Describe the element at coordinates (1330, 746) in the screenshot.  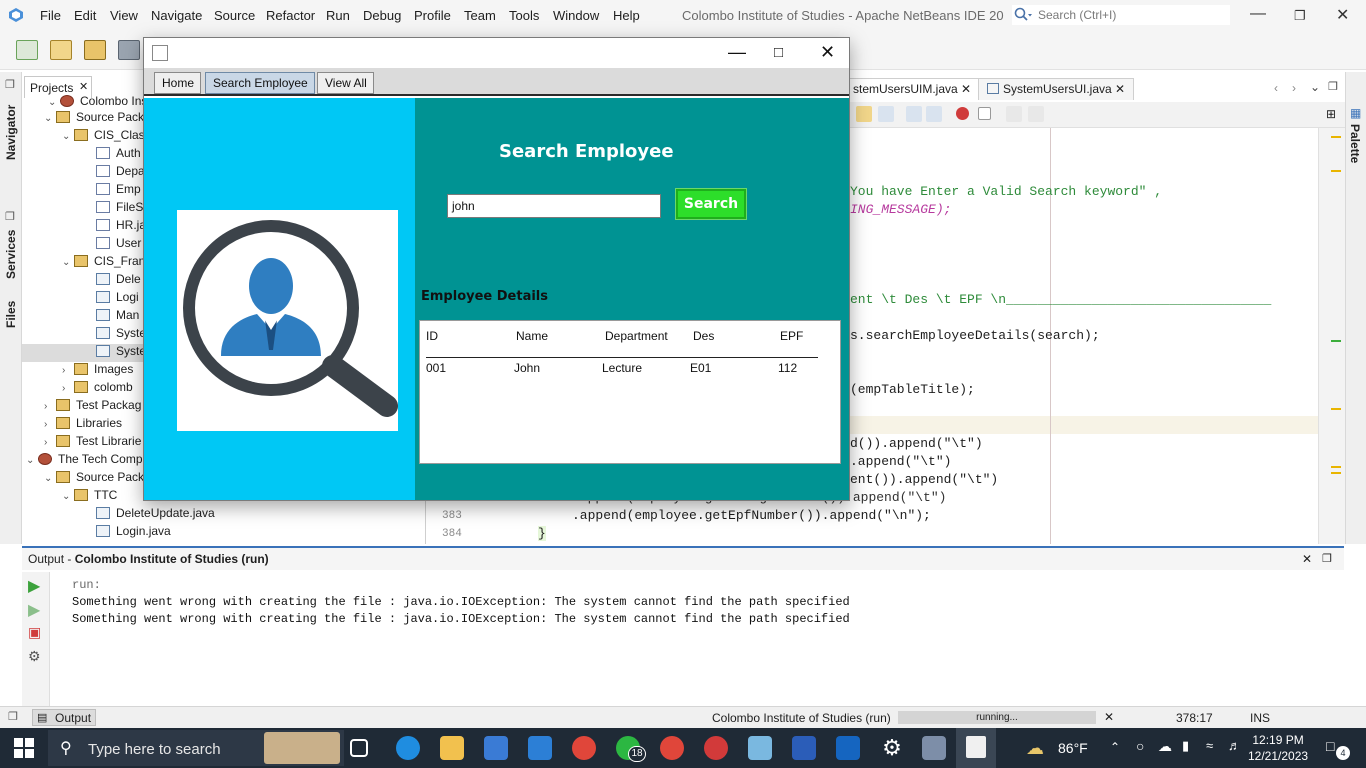
I see `notifications-icon: □` at that location.